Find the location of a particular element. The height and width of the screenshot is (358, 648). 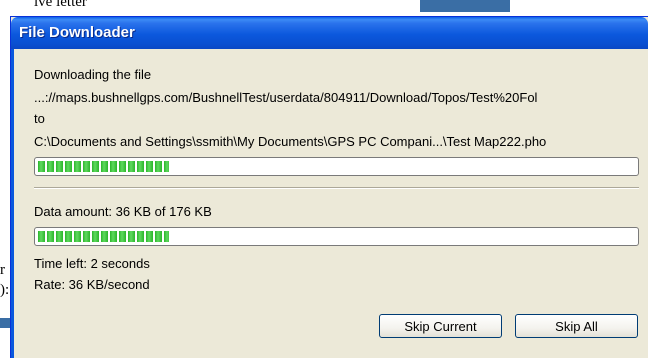

separator is located at coordinates (336, 188).